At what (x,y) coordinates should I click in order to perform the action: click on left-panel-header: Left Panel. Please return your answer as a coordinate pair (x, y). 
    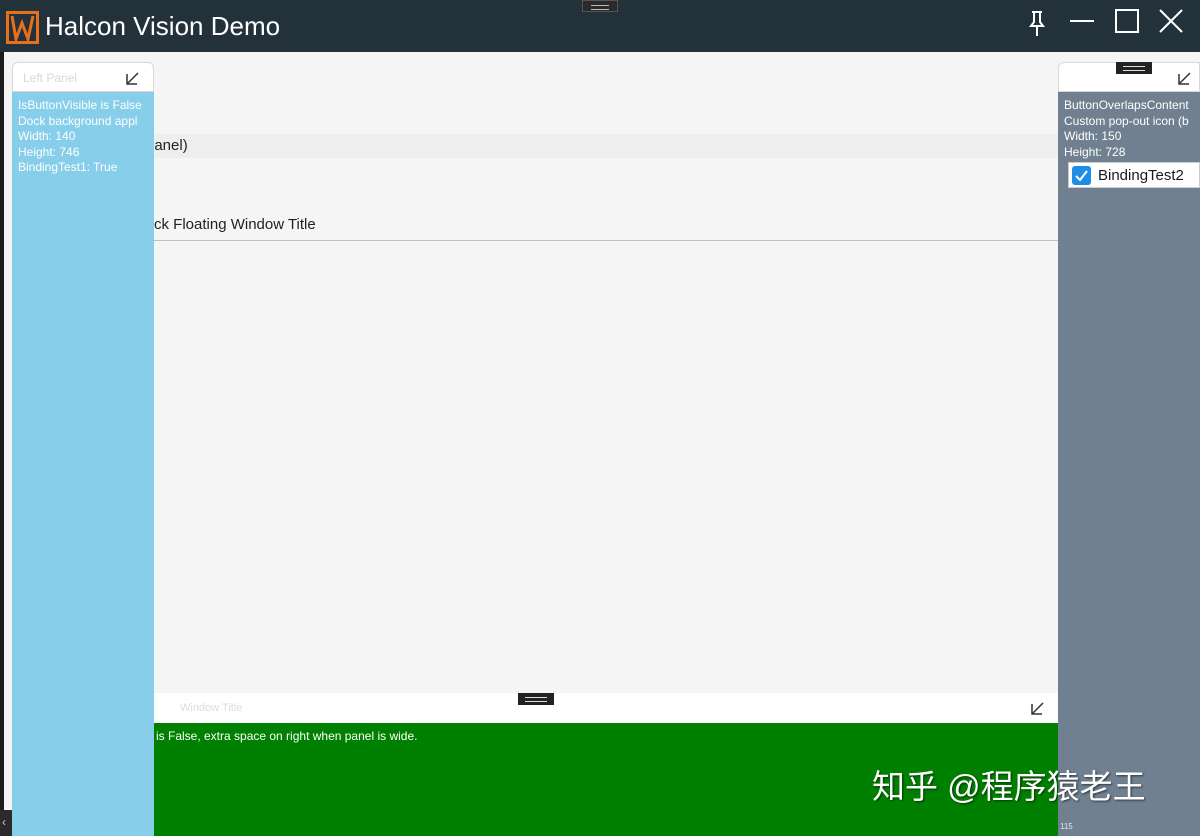
    Looking at the image, I should click on (83, 77).